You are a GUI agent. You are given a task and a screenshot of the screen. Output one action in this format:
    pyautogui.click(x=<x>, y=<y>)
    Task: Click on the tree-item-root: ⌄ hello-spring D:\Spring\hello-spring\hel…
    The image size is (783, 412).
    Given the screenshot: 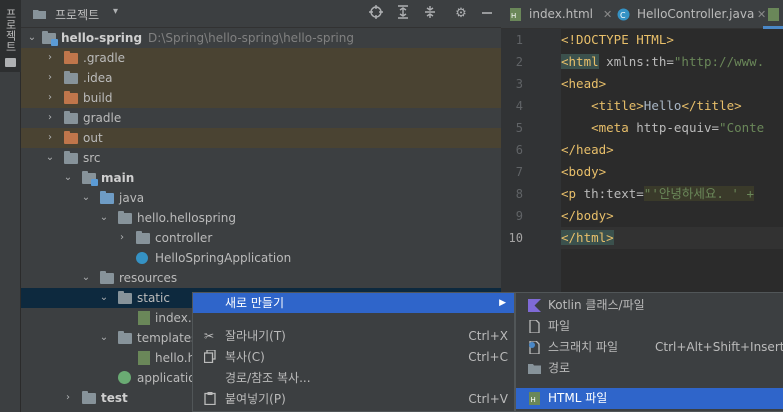 What is the action you would take?
    pyautogui.click(x=261, y=38)
    